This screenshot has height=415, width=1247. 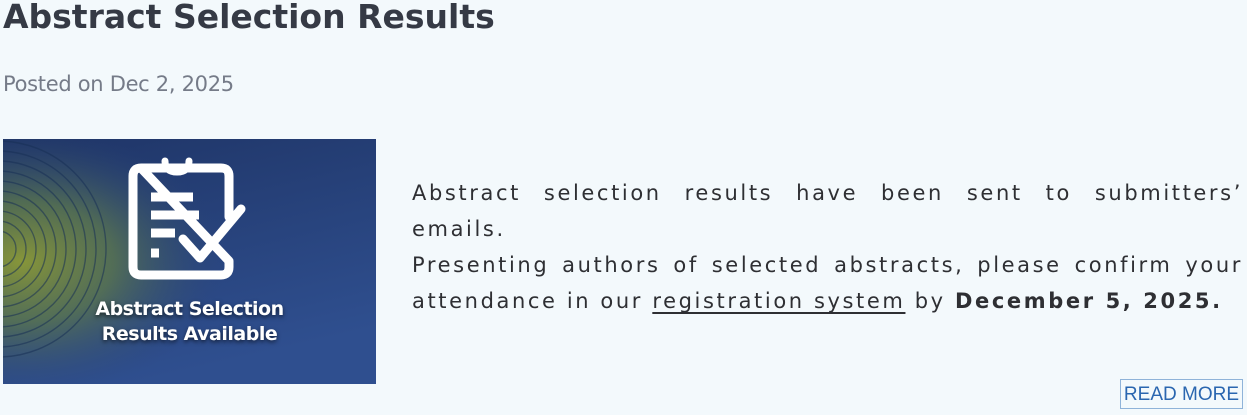 I want to click on thumbnail-caption: Abstract Selection Results Available, so click(x=189, y=322).